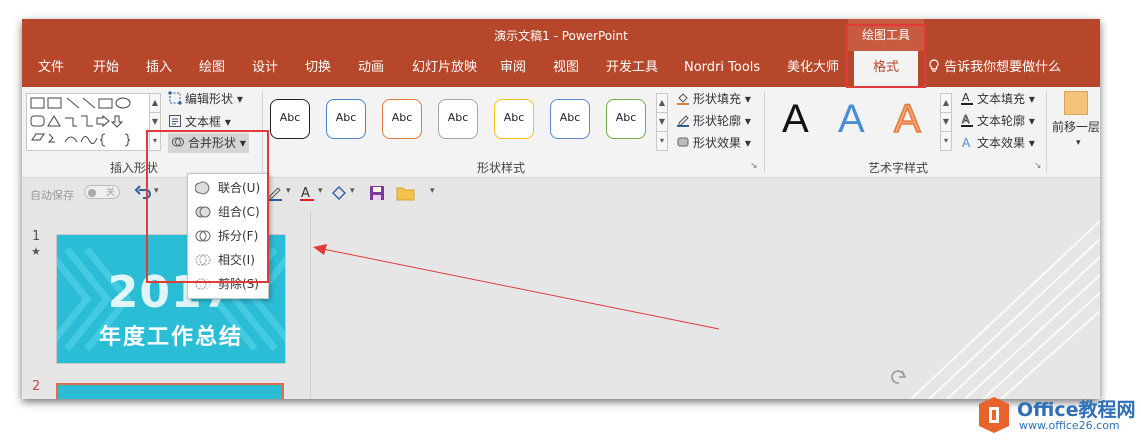  Describe the element at coordinates (51, 69) in the screenshot. I see `tab-file: 文件` at that location.